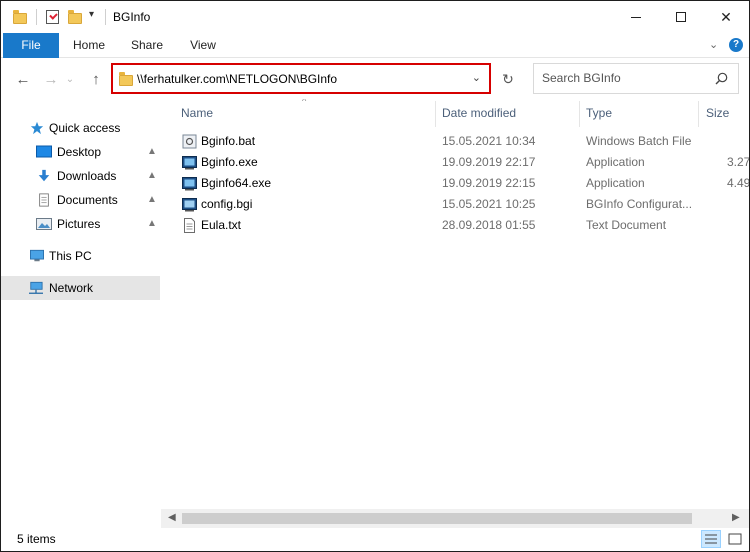 This screenshot has height=552, width=750. I want to click on scroll-right-icon: ▶, so click(736, 517).